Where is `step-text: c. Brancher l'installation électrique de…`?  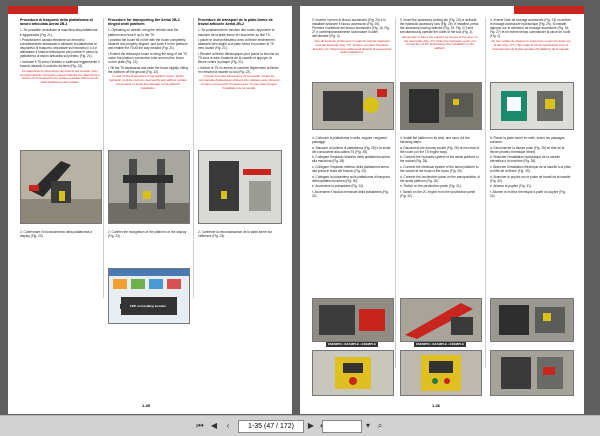 step-text: c. Brancher l'installation électrique de… is located at coordinates (530, 169).